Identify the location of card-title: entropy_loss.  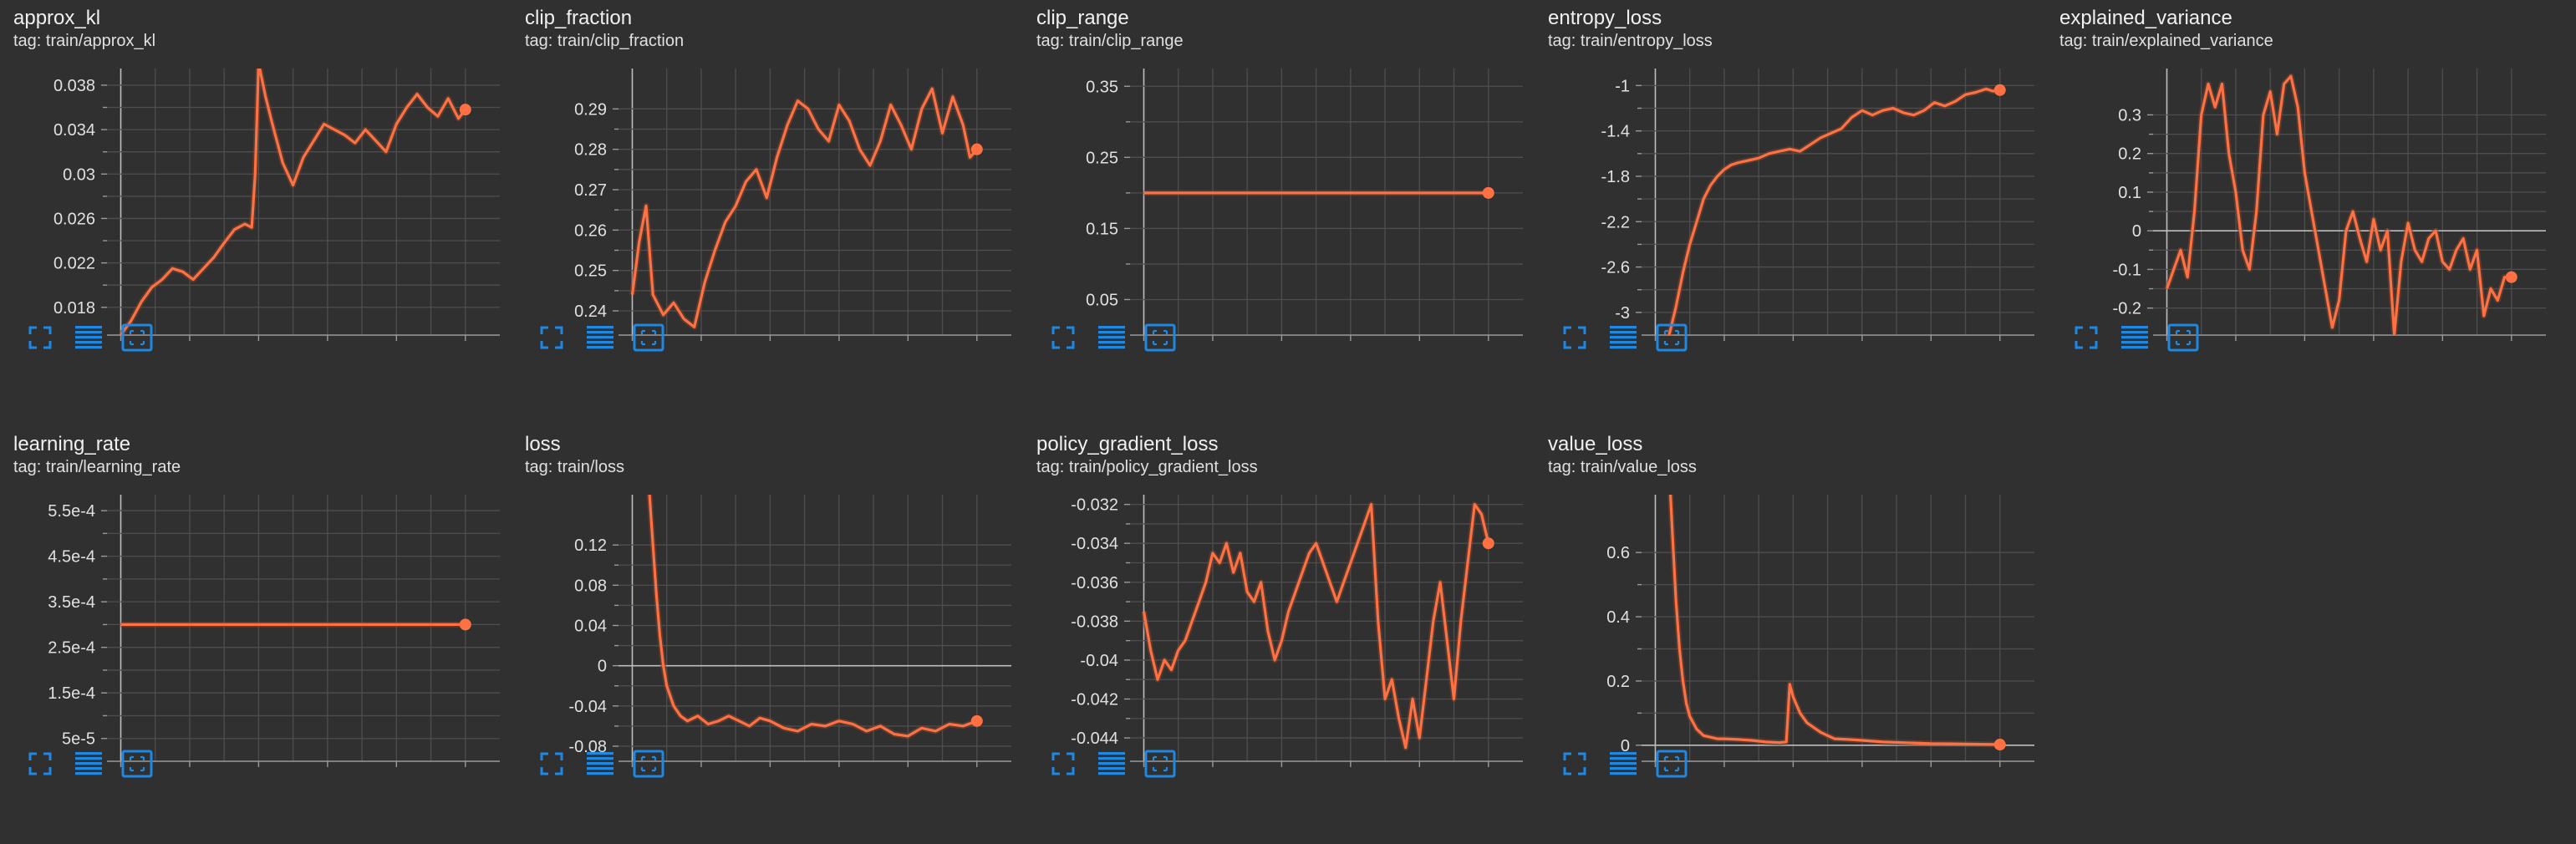
(1605, 18).